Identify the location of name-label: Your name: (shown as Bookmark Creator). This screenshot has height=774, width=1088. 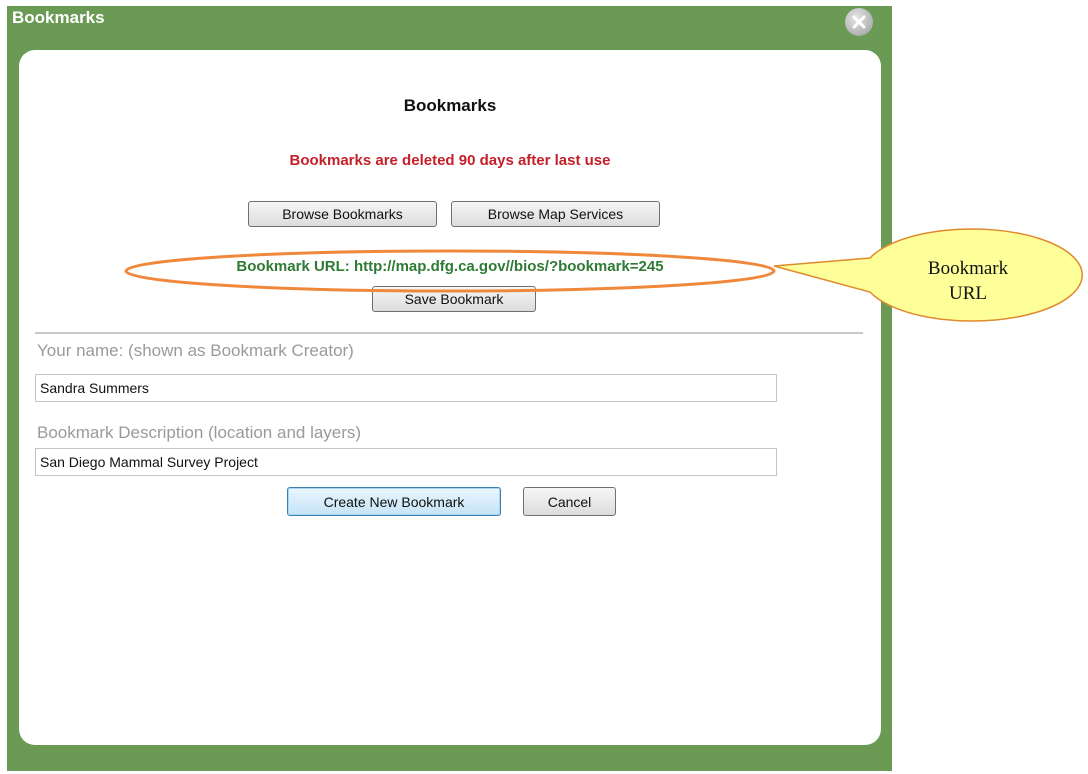
(195, 350).